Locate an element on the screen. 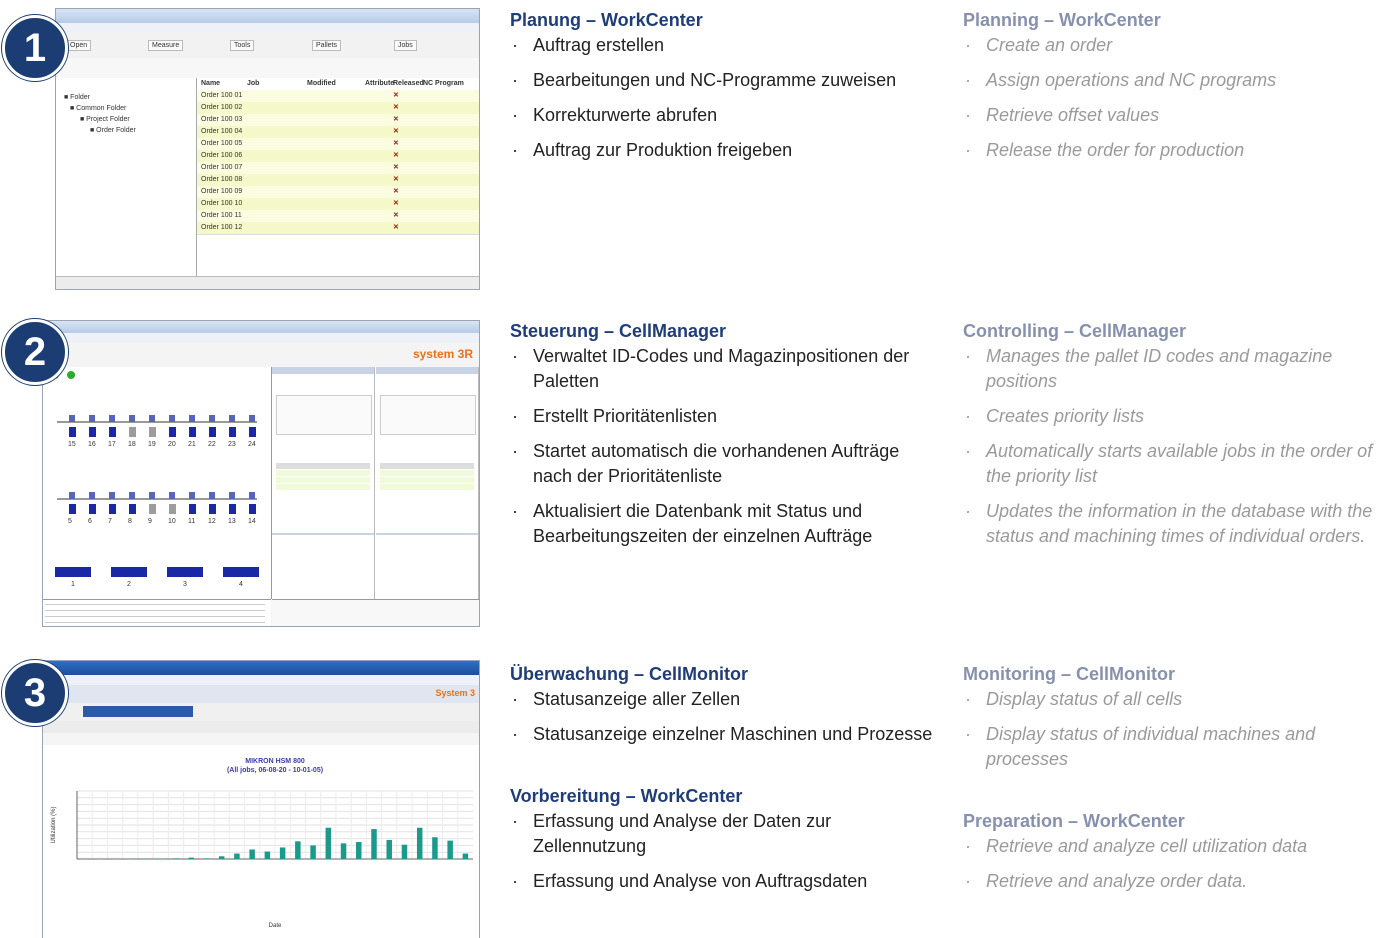 The width and height of the screenshot is (1398, 938). tree-node: ■ Common Folder is located at coordinates (98, 108).